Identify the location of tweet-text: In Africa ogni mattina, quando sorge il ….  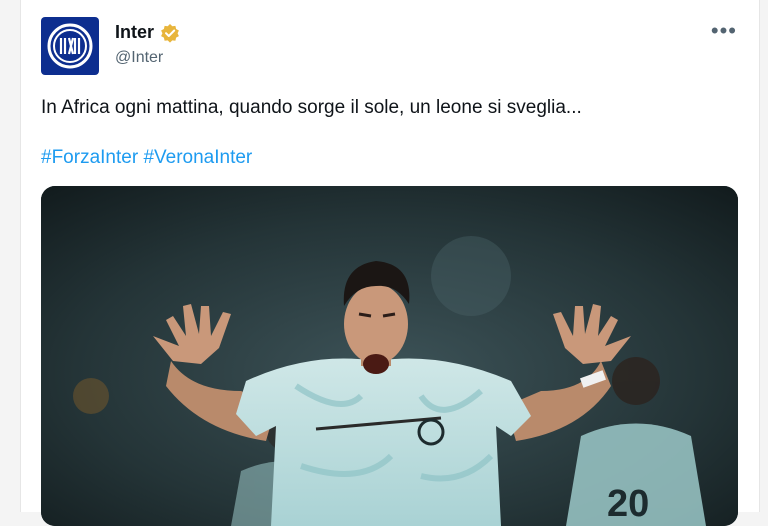
(311, 107).